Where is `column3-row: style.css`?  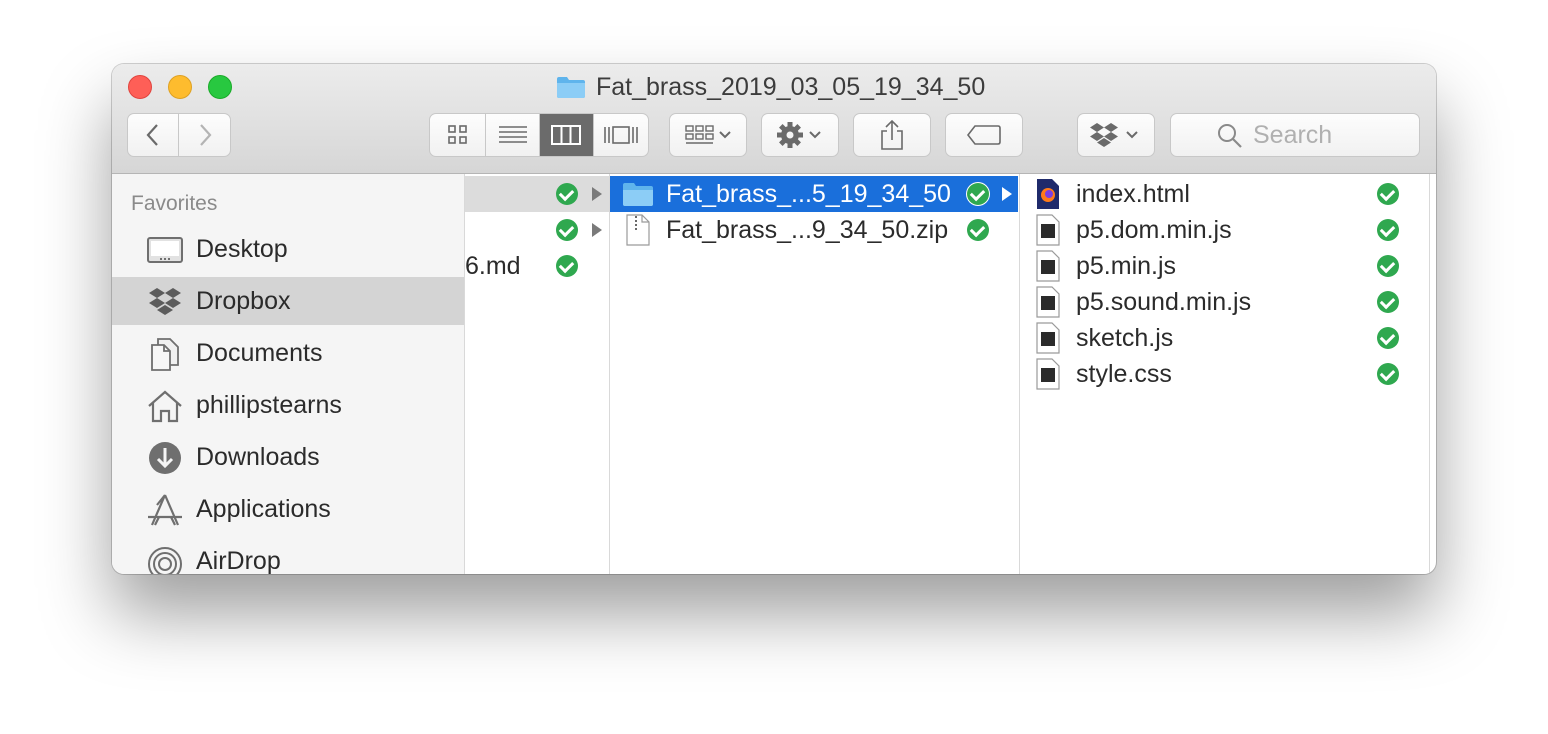
column3-row: style.css is located at coordinates (1224, 374).